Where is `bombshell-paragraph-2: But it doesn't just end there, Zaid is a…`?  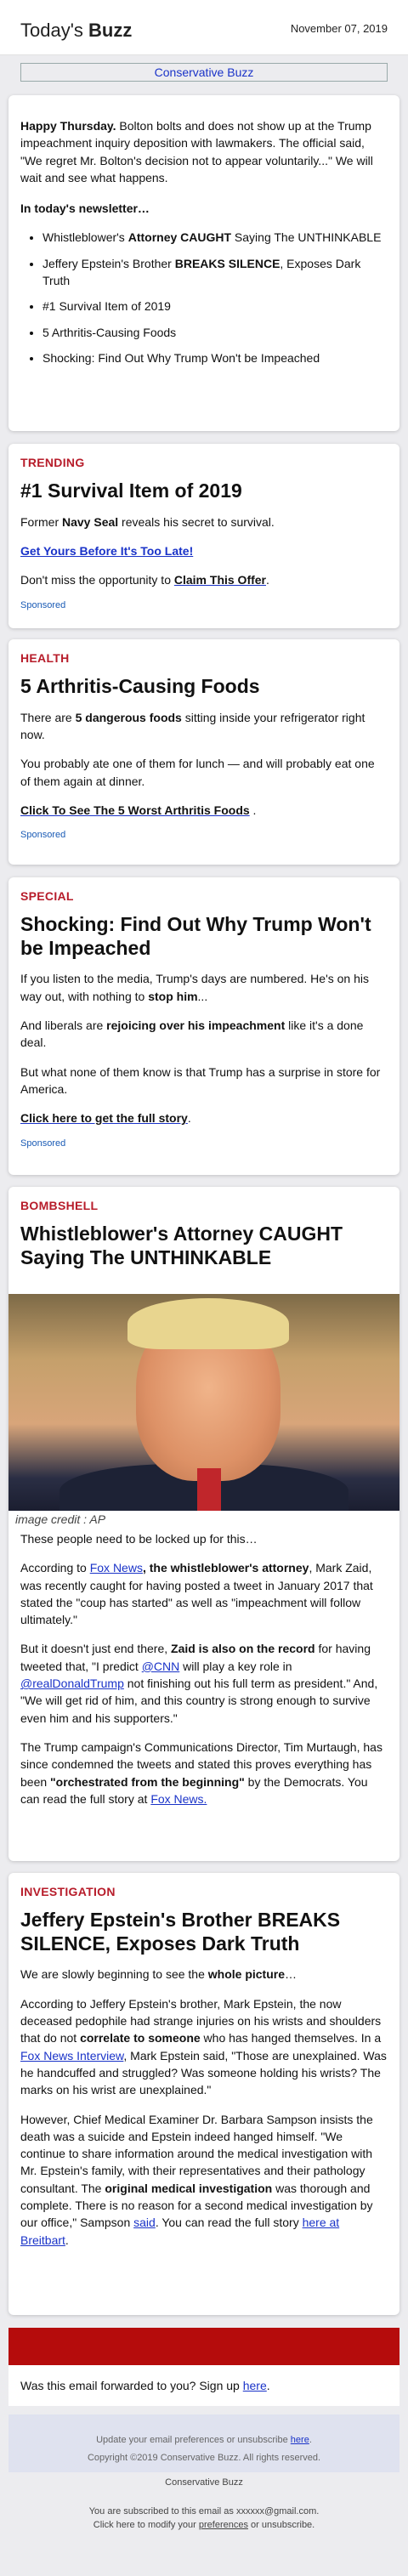 bombshell-paragraph-2: But it doesn't just end there, Zaid is a… is located at coordinates (199, 1684).